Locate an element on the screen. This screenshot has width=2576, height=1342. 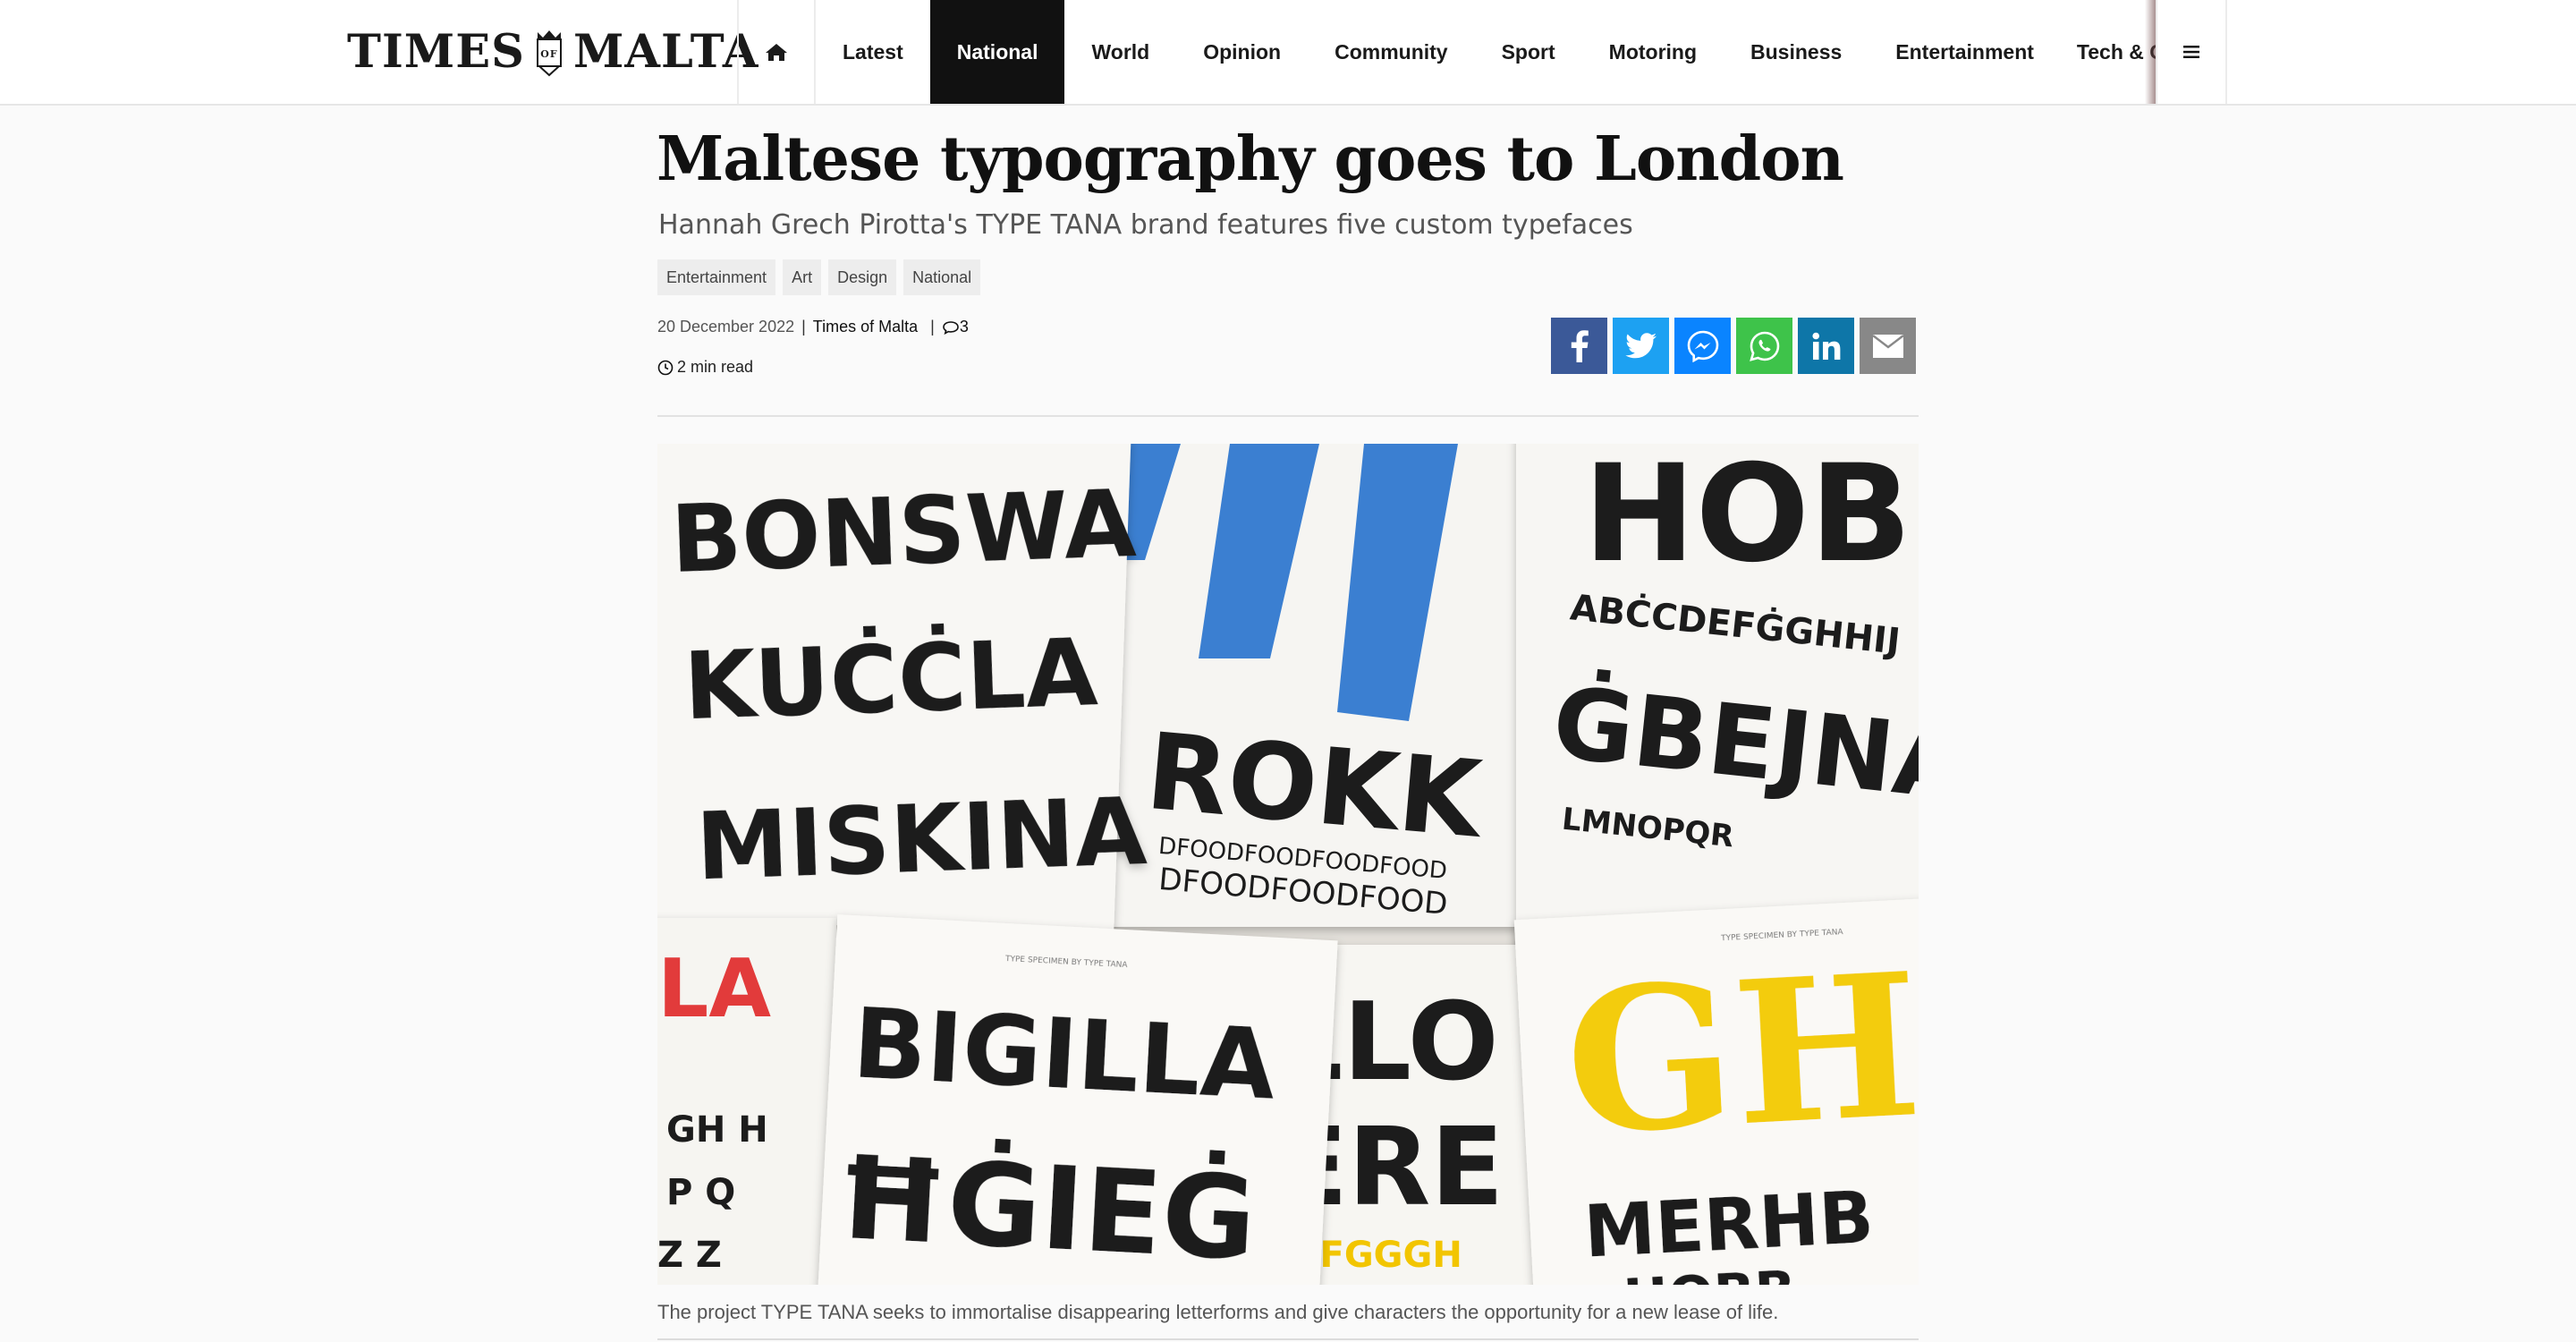
hamburger-menu-button is located at coordinates (2191, 52).